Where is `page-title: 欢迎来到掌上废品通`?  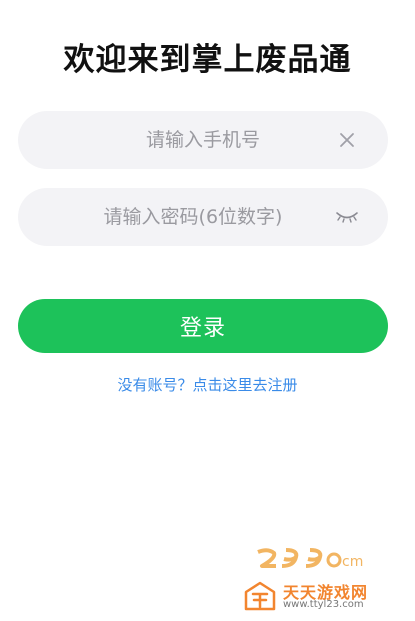 page-title: 欢迎来到掌上废品通 is located at coordinates (207, 60).